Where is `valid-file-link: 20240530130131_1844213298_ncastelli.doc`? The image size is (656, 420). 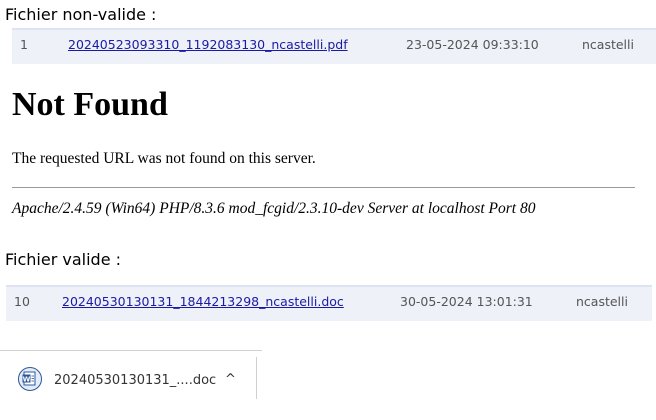
valid-file-link: 20240530130131_1844213298_ncastelli.doc is located at coordinates (203, 301).